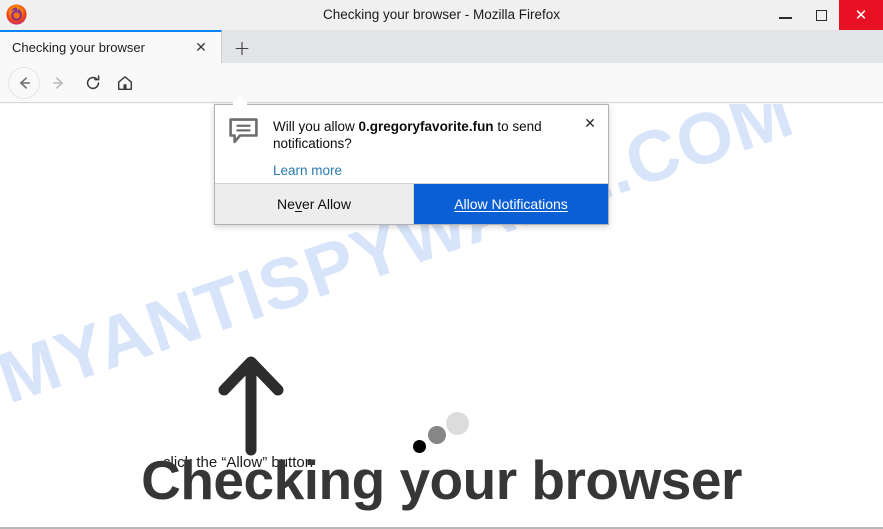 This screenshot has width=883, height=529. I want to click on minimize-button, so click(785, 15).